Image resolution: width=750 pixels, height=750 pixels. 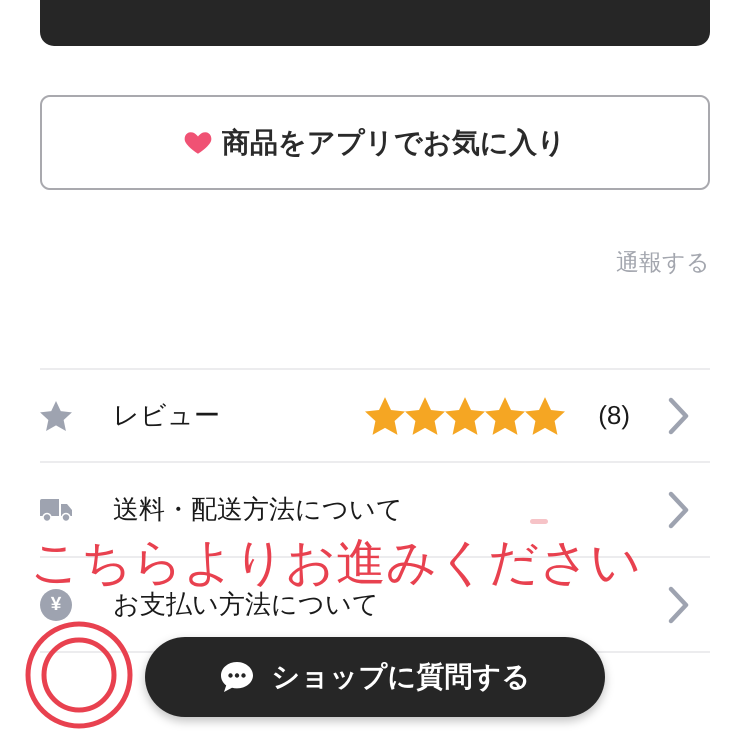 What do you see at coordinates (375, 677) in the screenshot?
I see `ask-shop-button: ショップに質問する` at bounding box center [375, 677].